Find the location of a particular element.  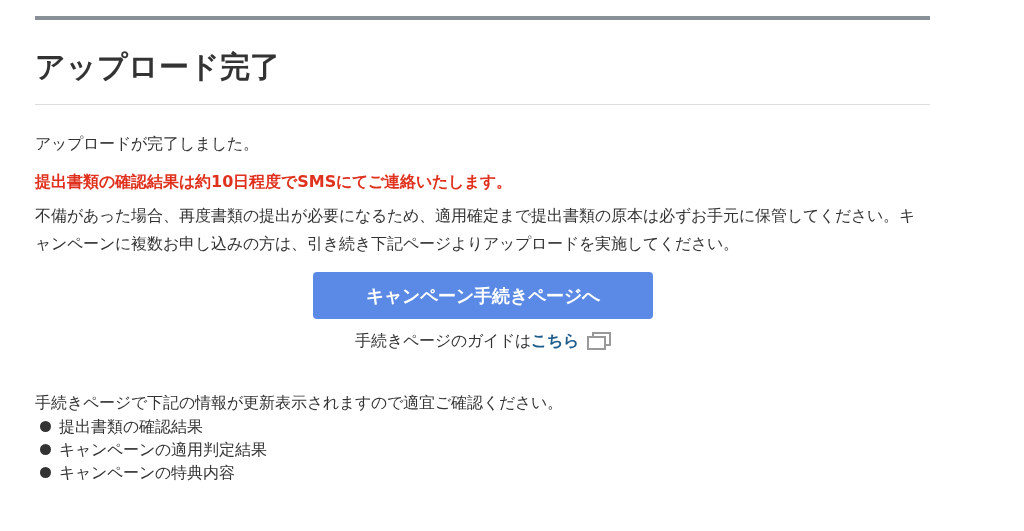

info-item: 提出書類の確認結果 is located at coordinates (131, 427).